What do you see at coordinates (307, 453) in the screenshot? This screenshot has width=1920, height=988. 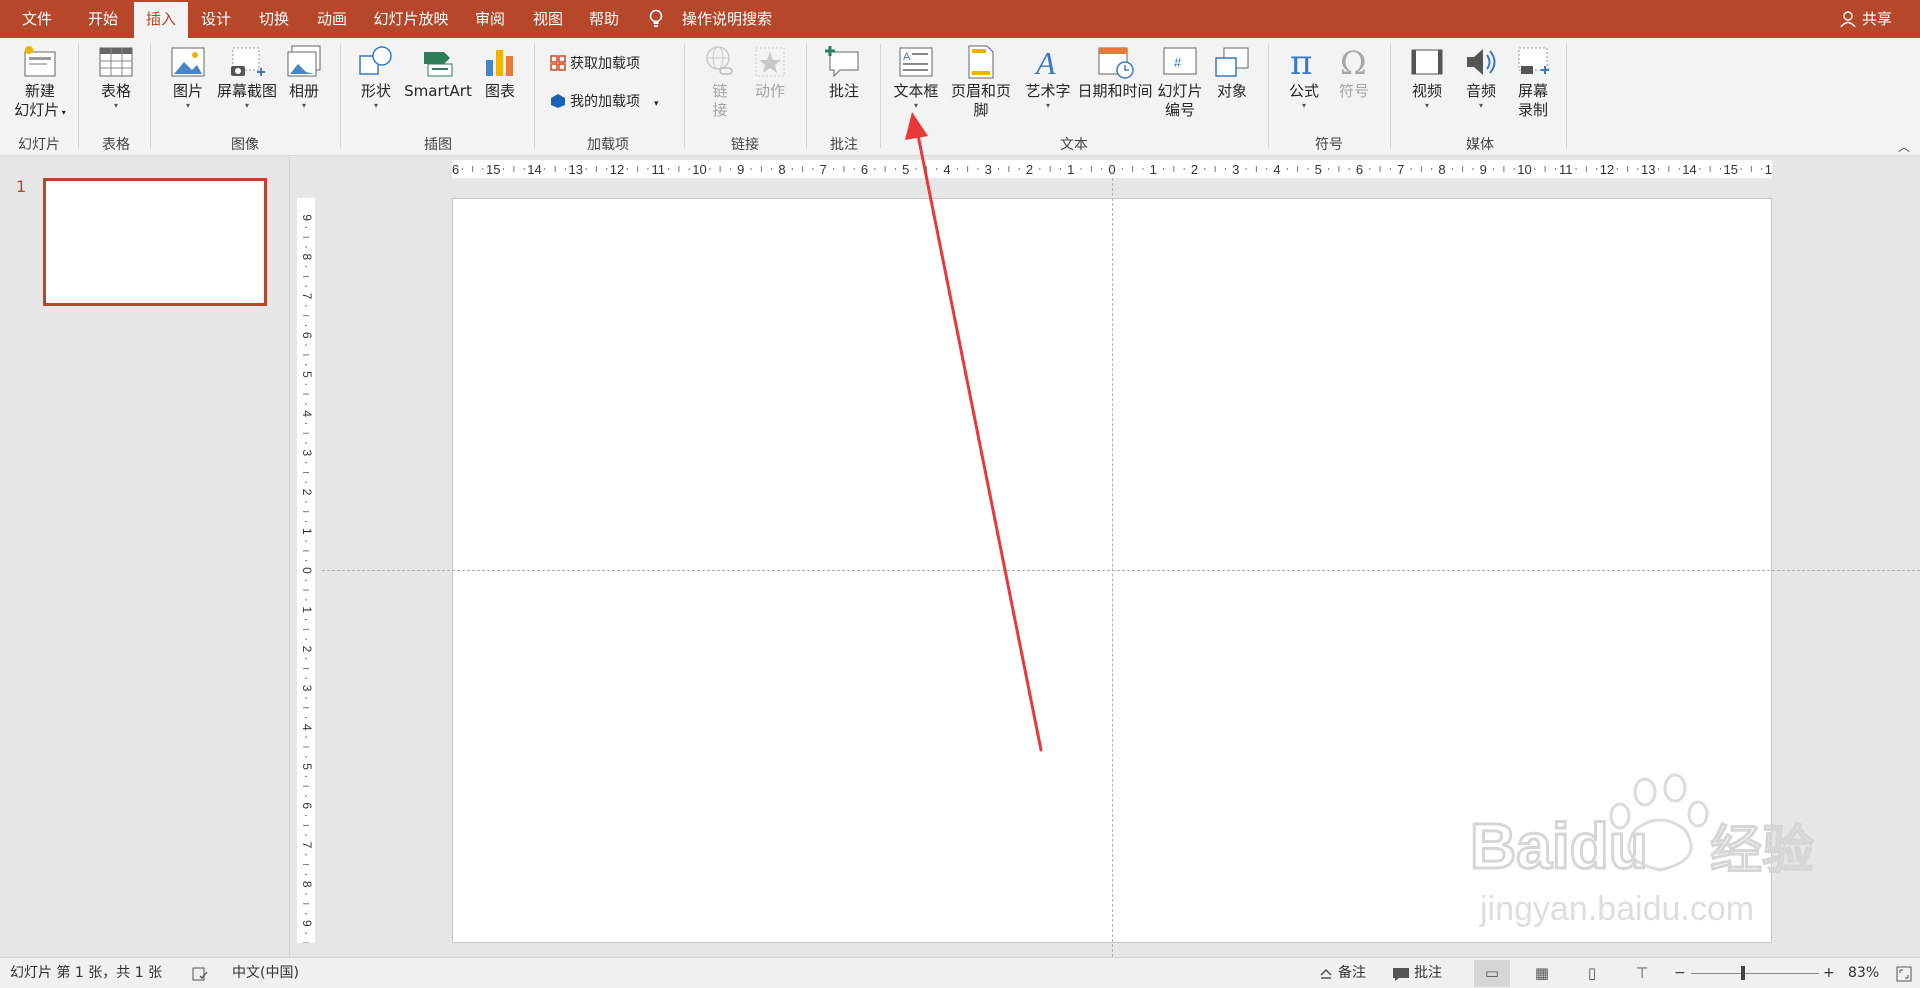 I see `ruler-label: 3` at bounding box center [307, 453].